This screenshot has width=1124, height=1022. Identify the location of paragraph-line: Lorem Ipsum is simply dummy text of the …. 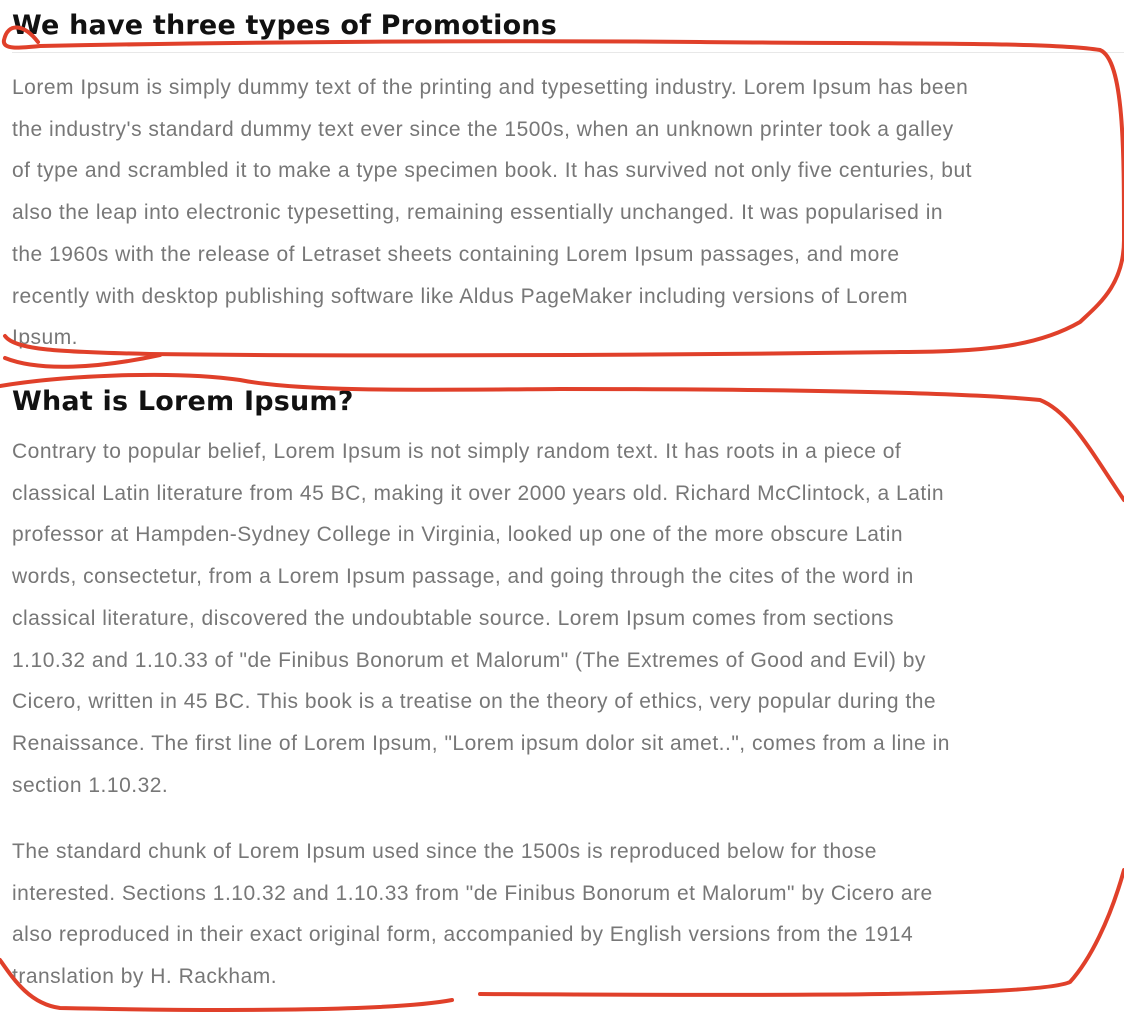
(490, 87).